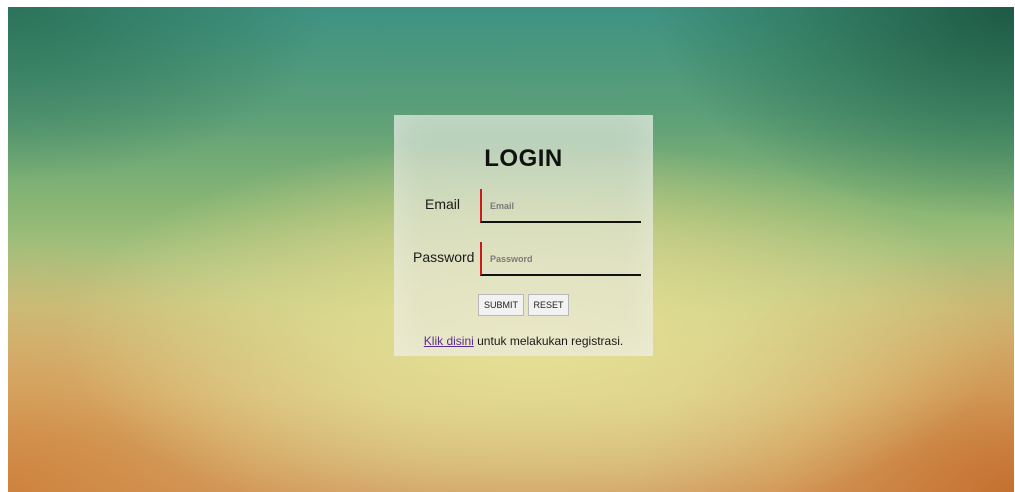 The height and width of the screenshot is (492, 1015). I want to click on password-input: Password, so click(560, 259).